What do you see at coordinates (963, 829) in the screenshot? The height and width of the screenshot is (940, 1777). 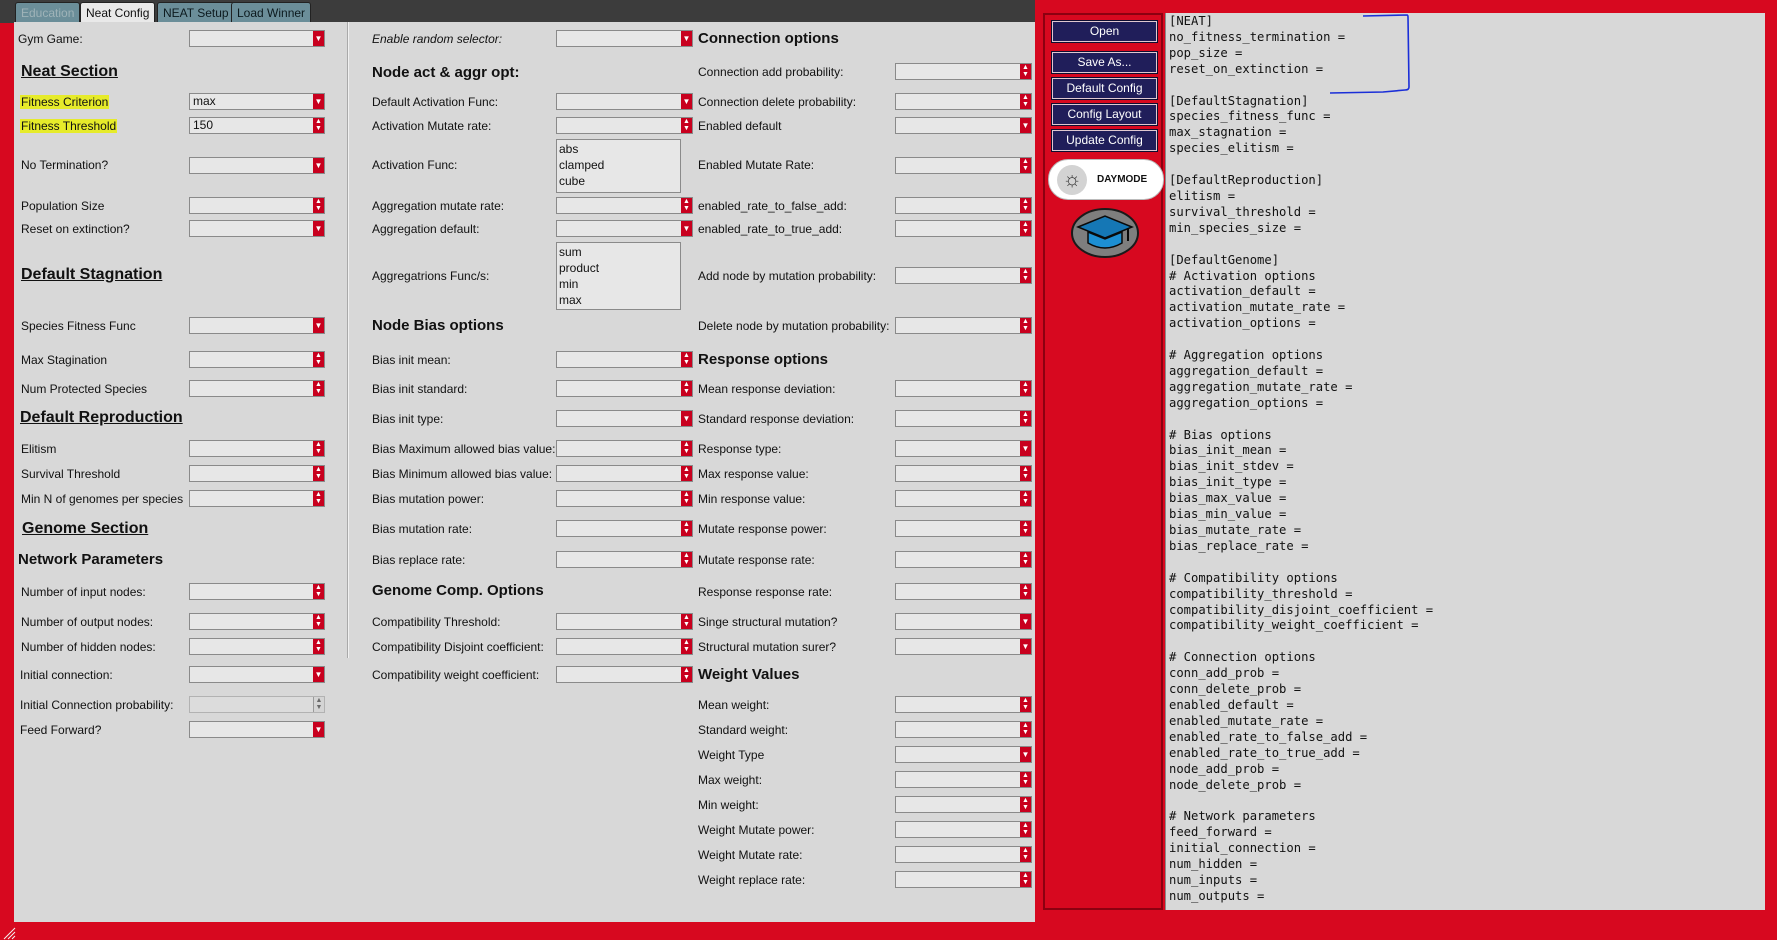 I see `weight-mutate-power-spinbox: ▲ ▼` at bounding box center [963, 829].